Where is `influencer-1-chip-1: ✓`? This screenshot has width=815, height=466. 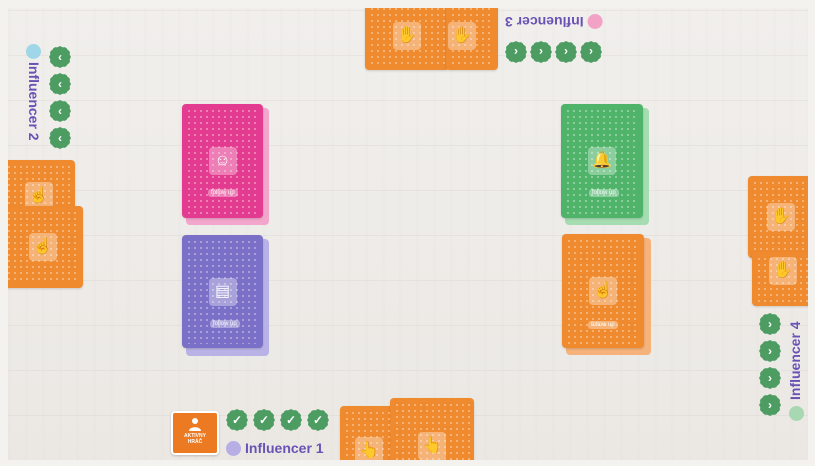 influencer-1-chip-1: ✓ is located at coordinates (237, 420).